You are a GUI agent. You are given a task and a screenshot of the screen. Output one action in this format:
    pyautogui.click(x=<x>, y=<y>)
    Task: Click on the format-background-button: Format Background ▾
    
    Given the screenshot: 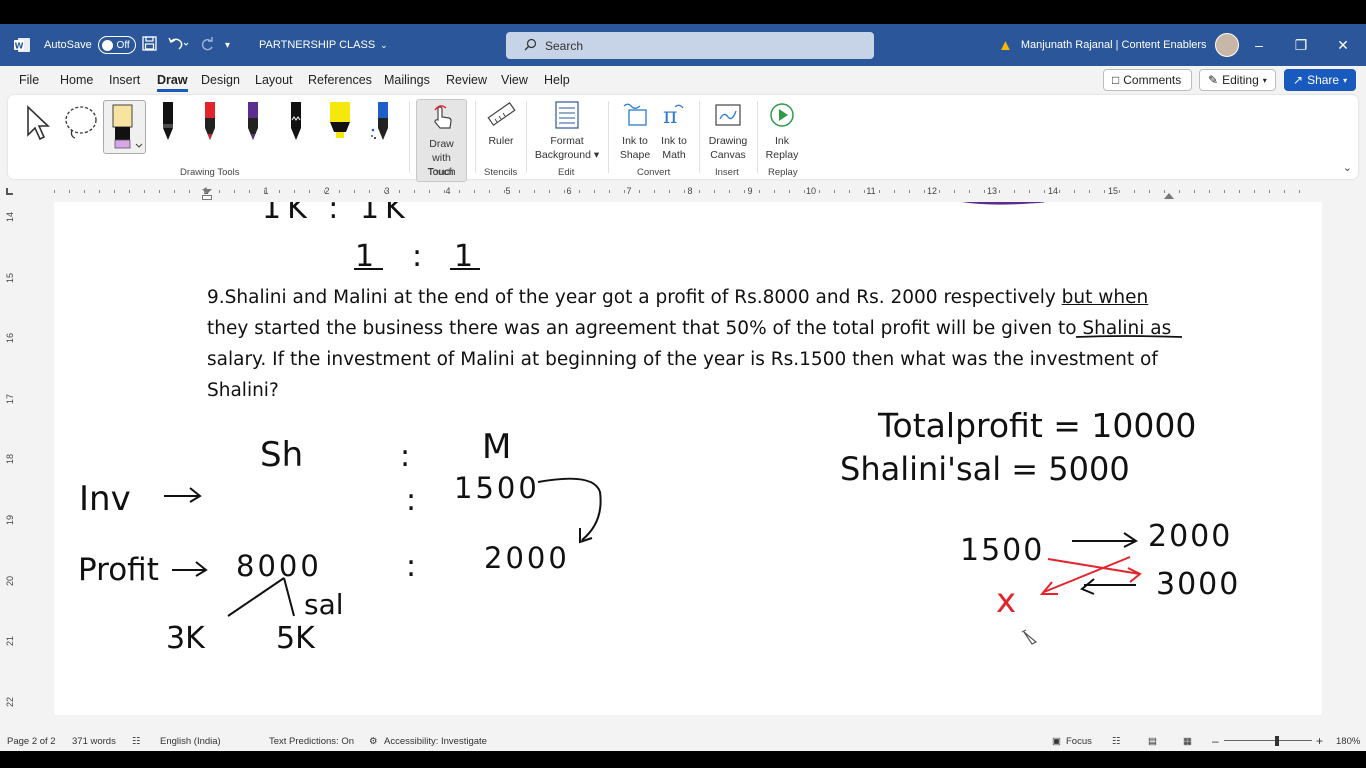 What is the action you would take?
    pyautogui.click(x=567, y=130)
    